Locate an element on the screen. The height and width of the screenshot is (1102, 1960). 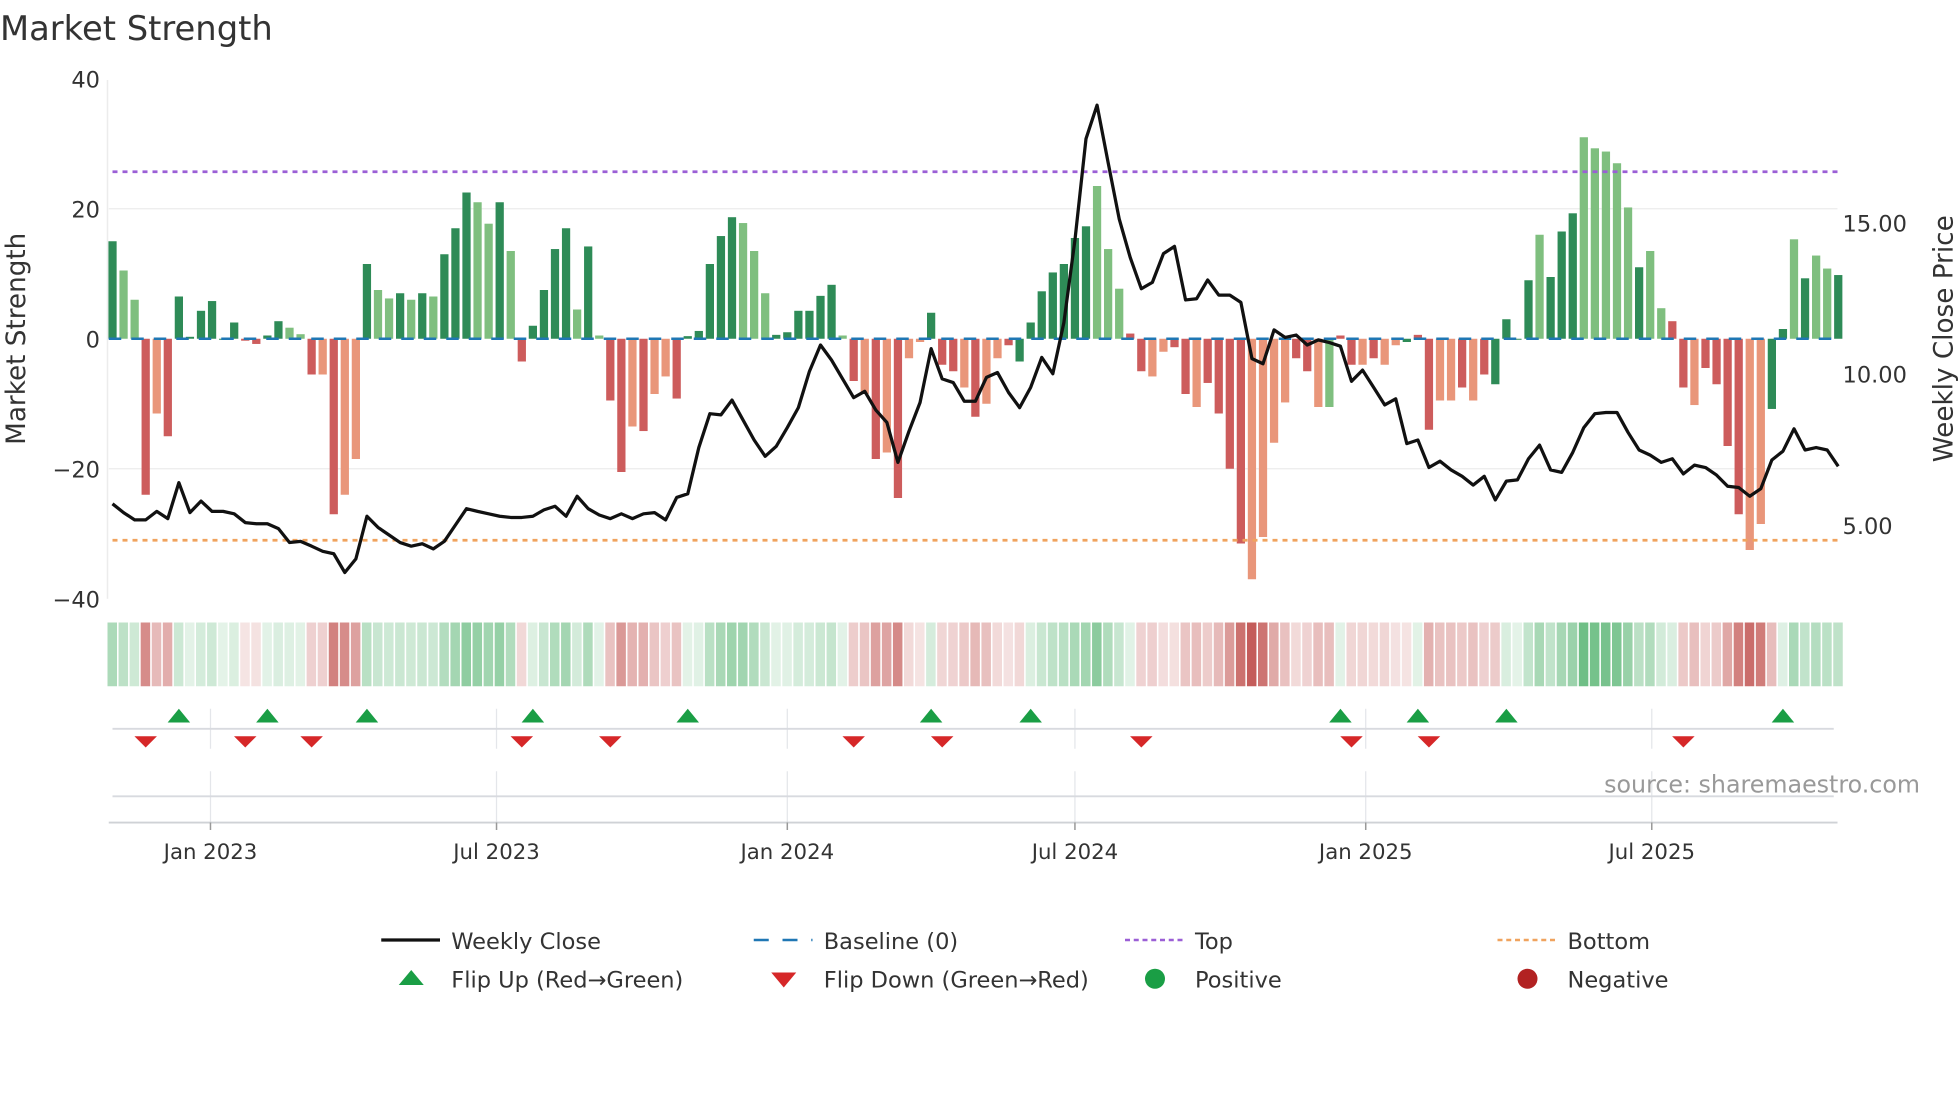
legend-item: Negative is located at coordinates (1592, 981).